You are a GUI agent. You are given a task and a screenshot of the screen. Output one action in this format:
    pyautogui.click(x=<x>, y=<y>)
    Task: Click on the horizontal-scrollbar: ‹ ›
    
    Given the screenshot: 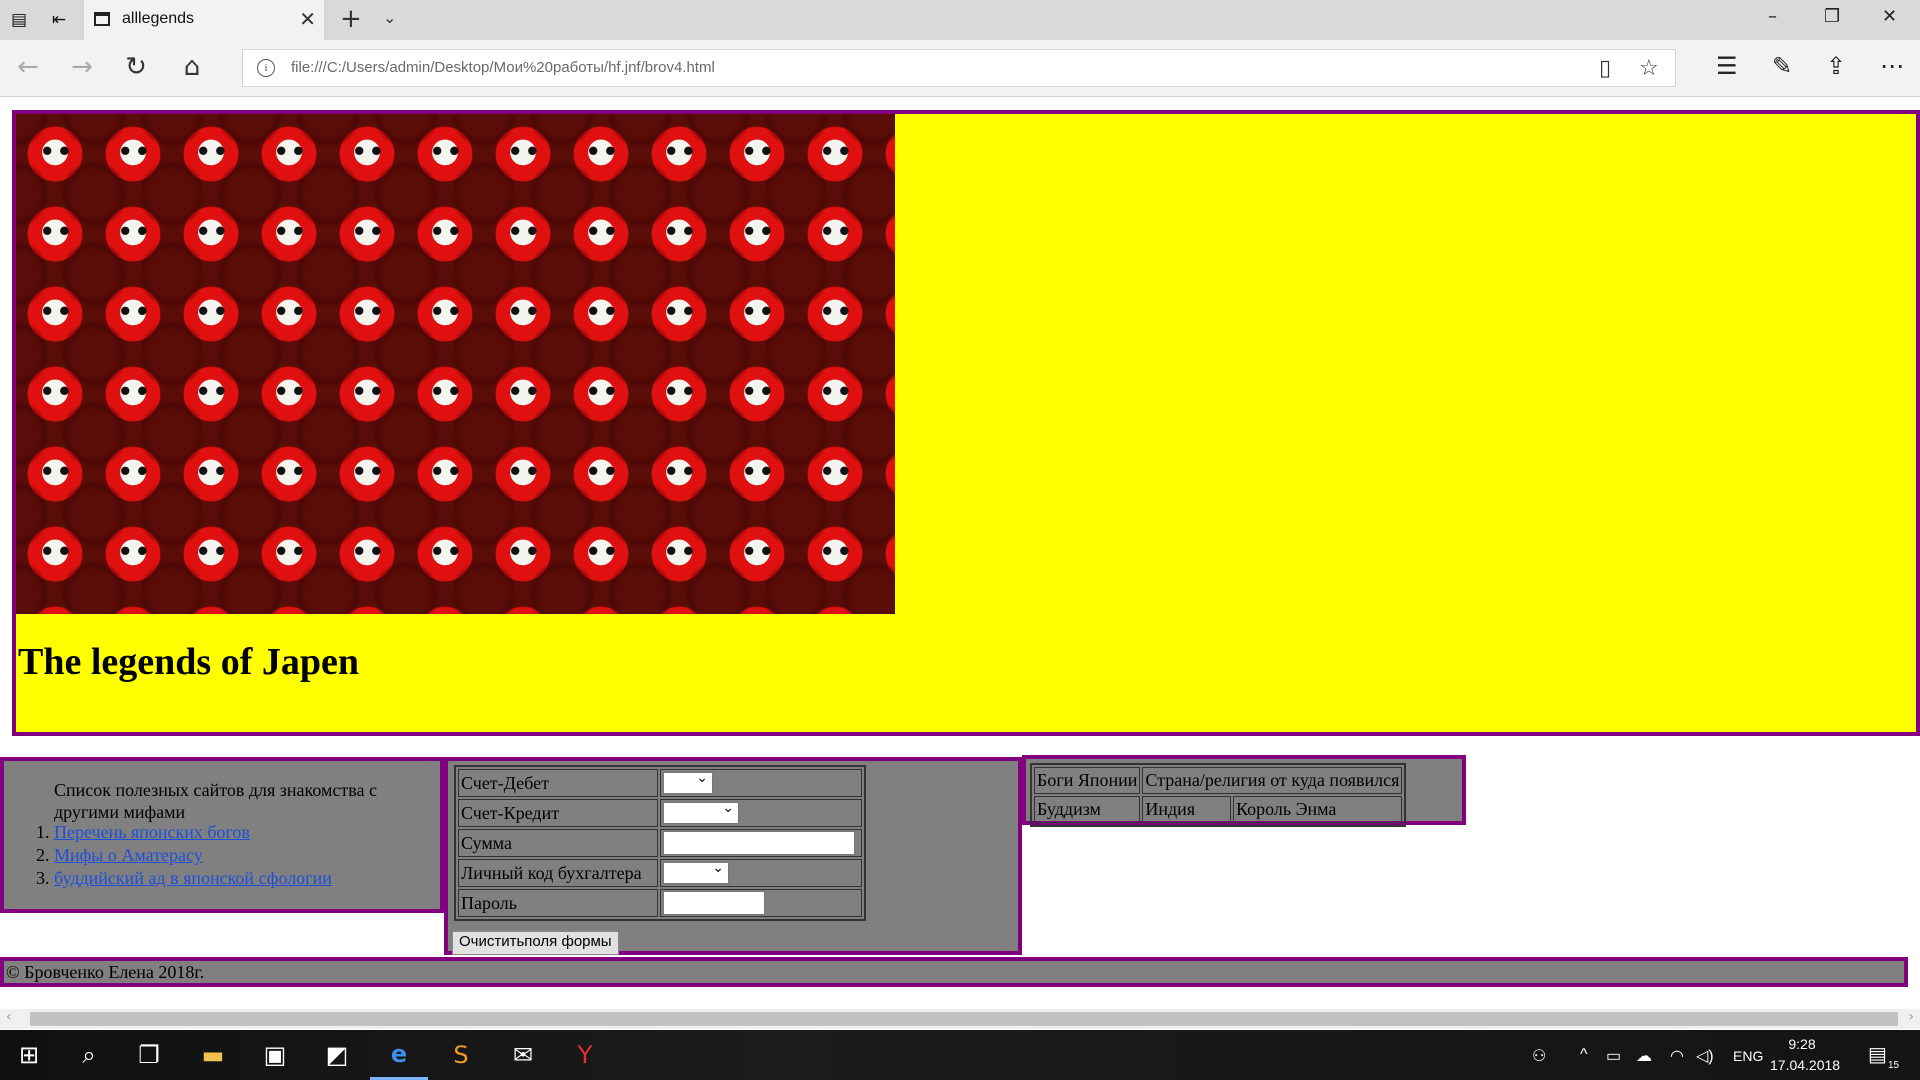 What is the action you would take?
    pyautogui.click(x=960, y=1019)
    